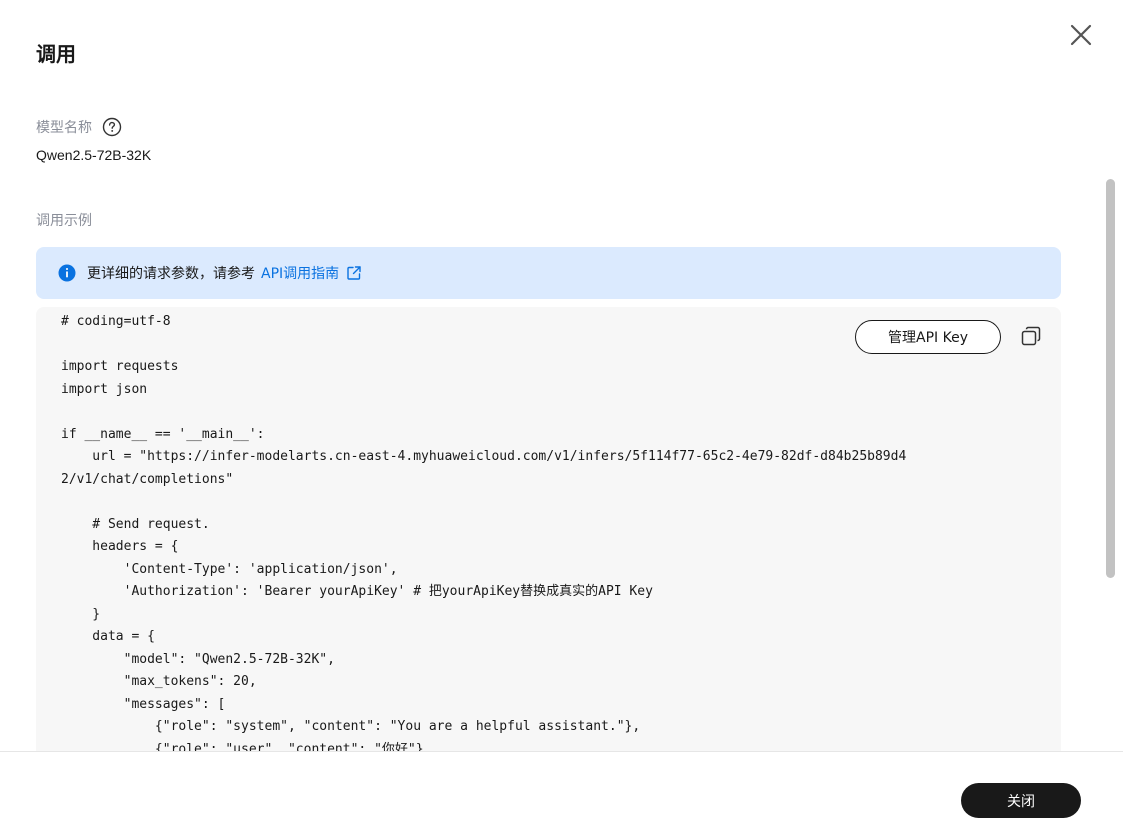 This screenshot has width=1123, height=828. What do you see at coordinates (67, 273) in the screenshot?
I see `info-circle-icon` at bounding box center [67, 273].